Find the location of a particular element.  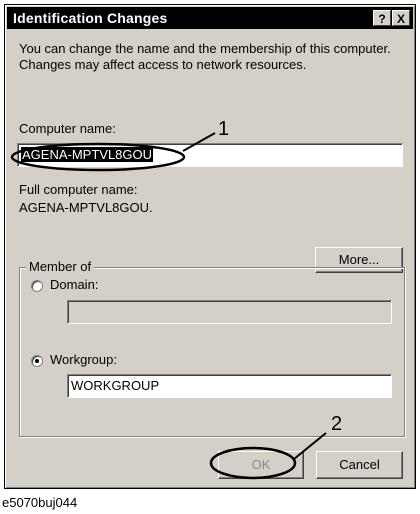

callout-1-ellipse is located at coordinates (98, 157).